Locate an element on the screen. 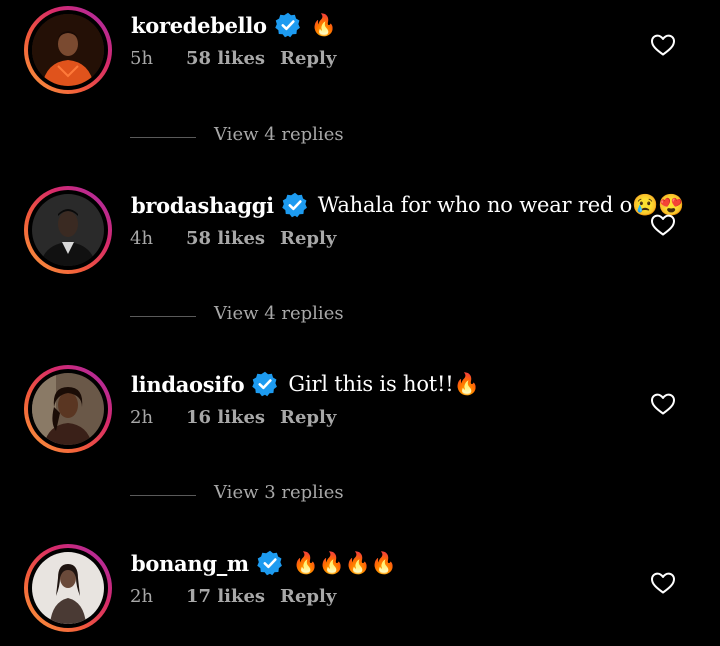 This screenshot has width=720, height=646. comment-text: Wahala for who no wear red o😢😍 is located at coordinates (500, 204).